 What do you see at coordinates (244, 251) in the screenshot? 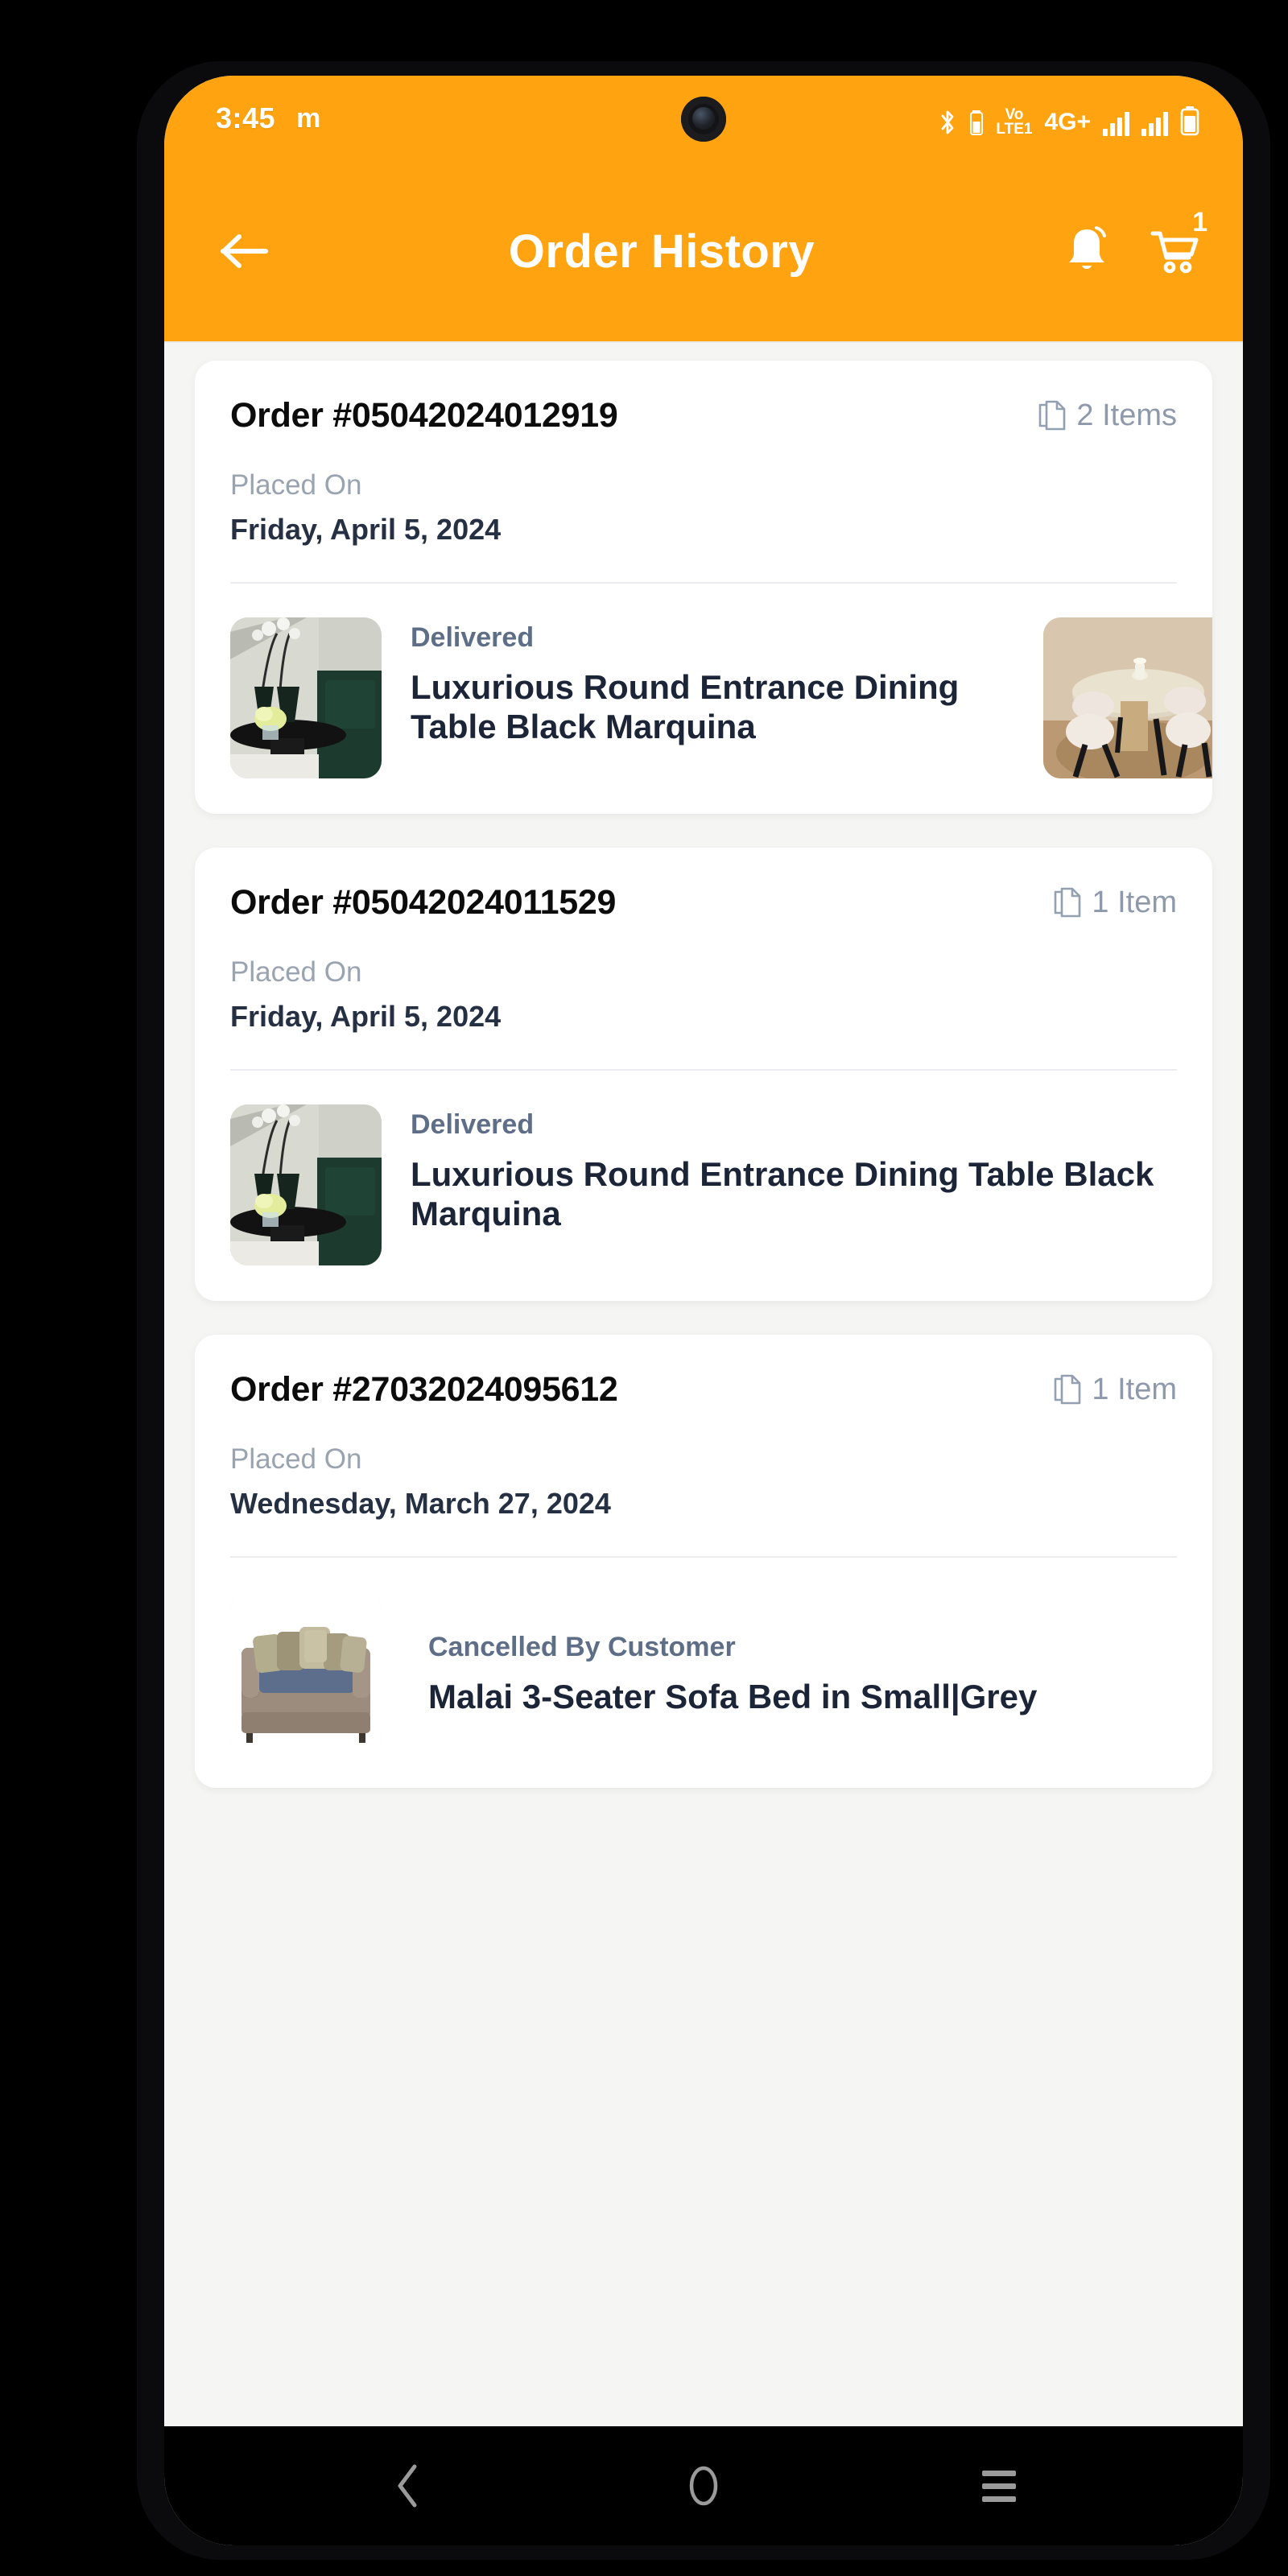
I see `arrow-left-icon` at bounding box center [244, 251].